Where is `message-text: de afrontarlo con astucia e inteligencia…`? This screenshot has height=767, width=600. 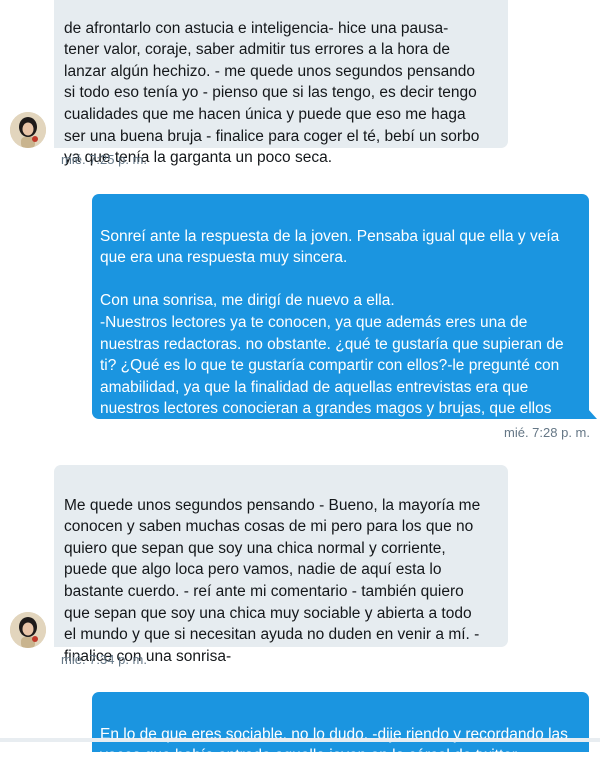 message-text: de afrontarlo con astucia e inteligencia… is located at coordinates (272, 93).